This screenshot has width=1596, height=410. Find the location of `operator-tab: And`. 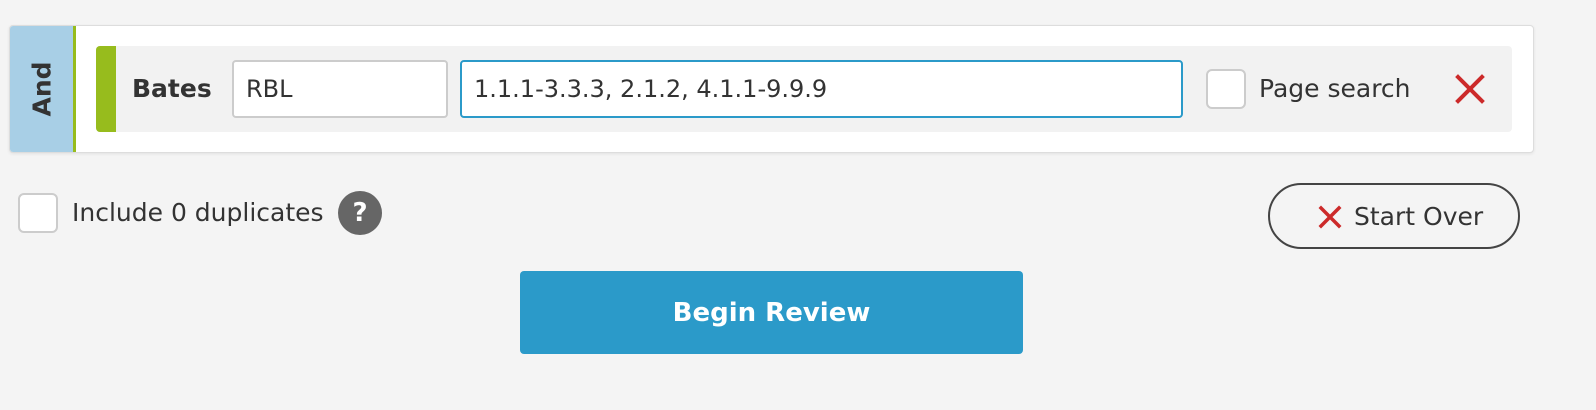

operator-tab: And is located at coordinates (43, 89).